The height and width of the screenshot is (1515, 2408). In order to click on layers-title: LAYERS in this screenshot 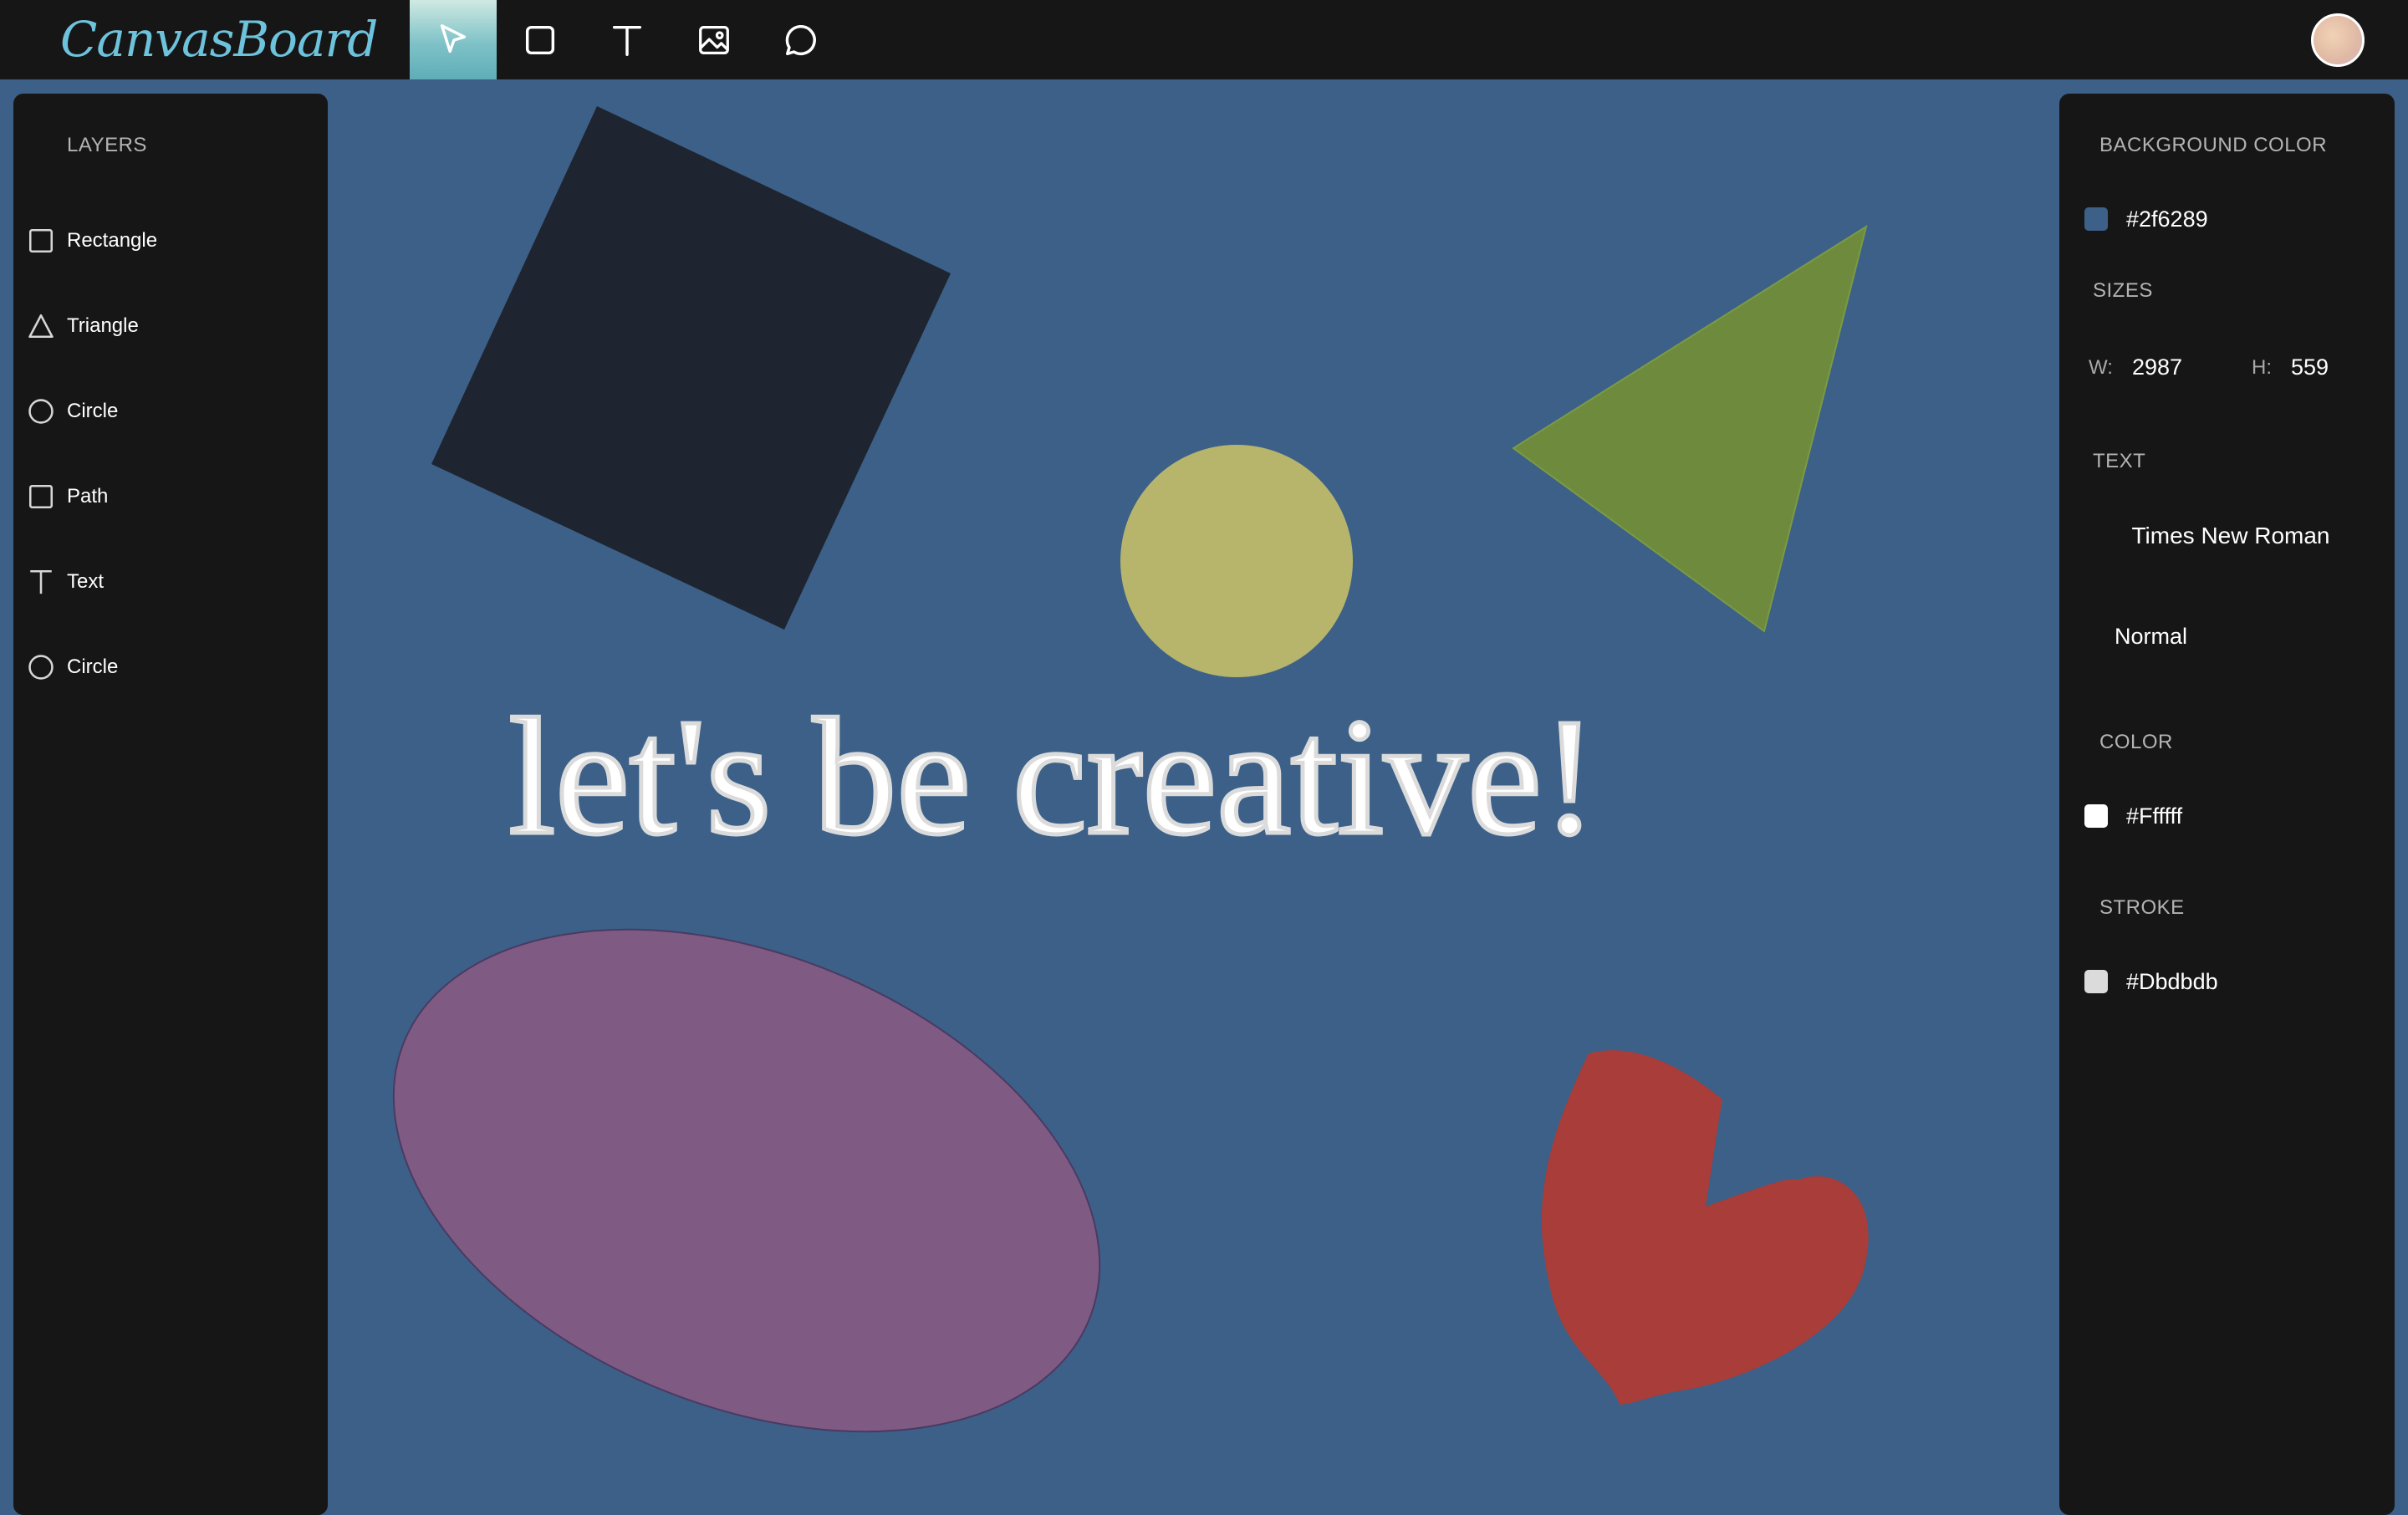, I will do `click(107, 145)`.